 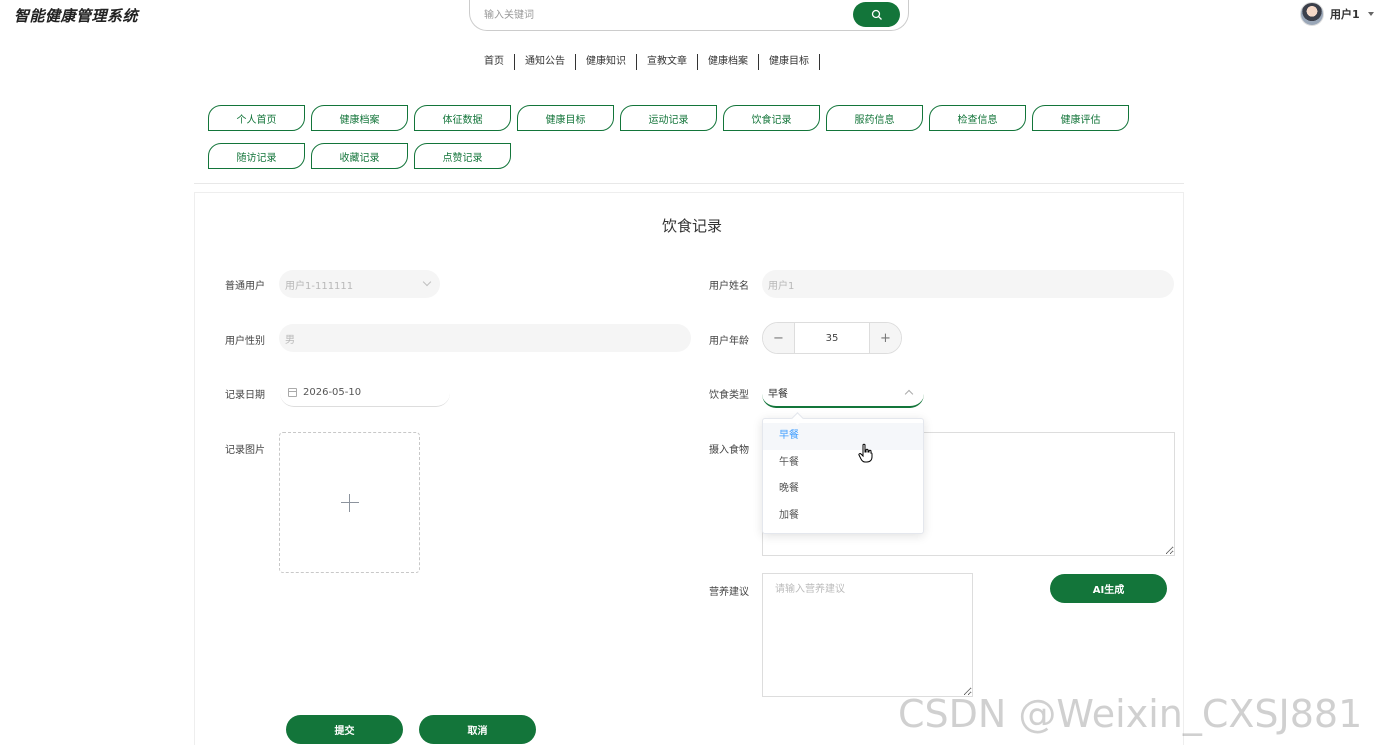 What do you see at coordinates (292, 392) in the screenshot?
I see `calendar-icon` at bounding box center [292, 392].